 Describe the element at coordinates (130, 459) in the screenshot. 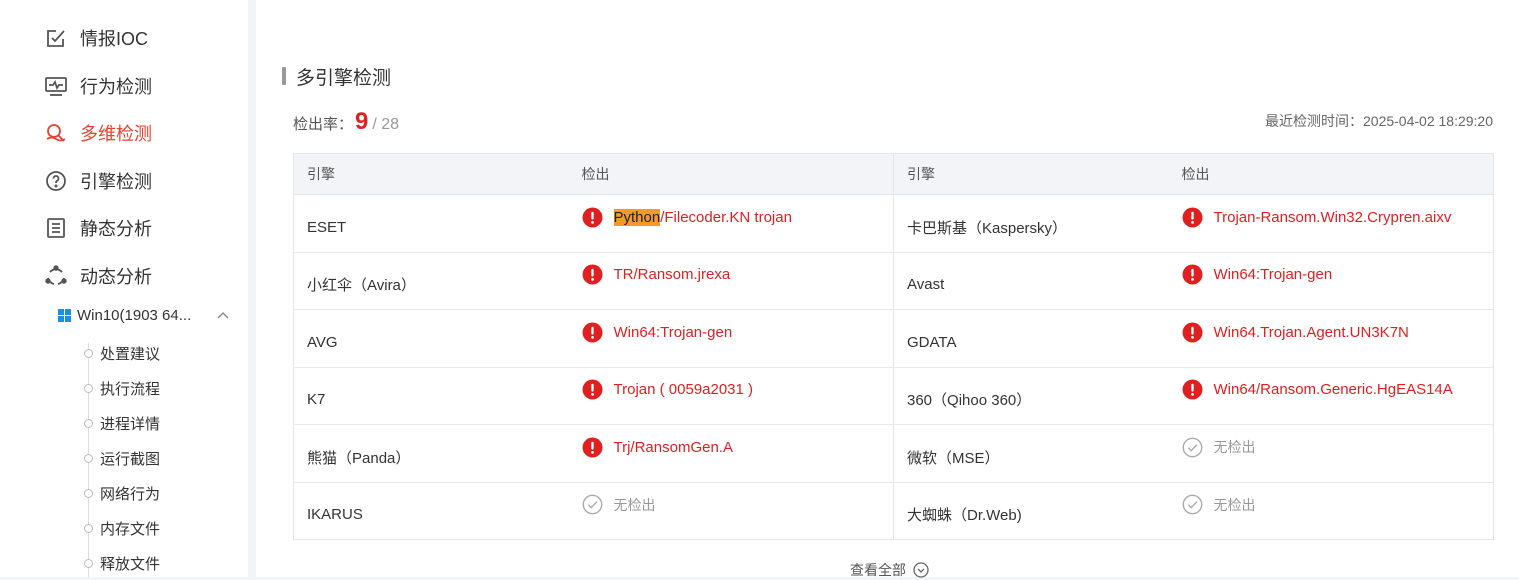

I see `sub-item-label: 运行截图` at that location.